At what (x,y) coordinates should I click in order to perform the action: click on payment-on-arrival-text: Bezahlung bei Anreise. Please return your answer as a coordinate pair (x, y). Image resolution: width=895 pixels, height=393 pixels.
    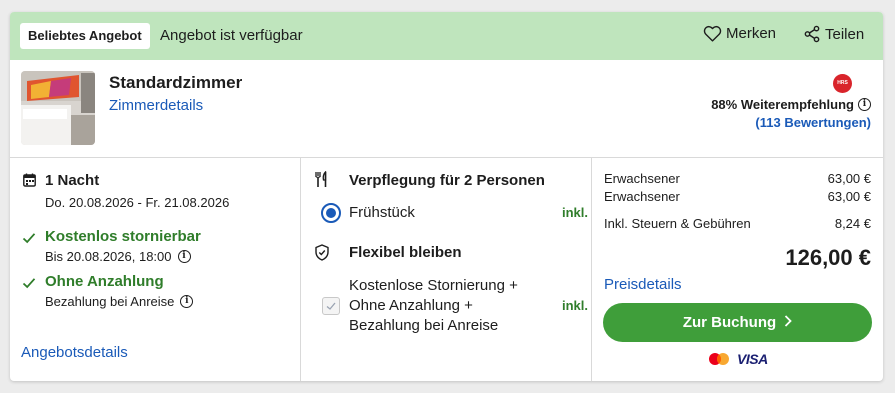
    Looking at the image, I should click on (110, 301).